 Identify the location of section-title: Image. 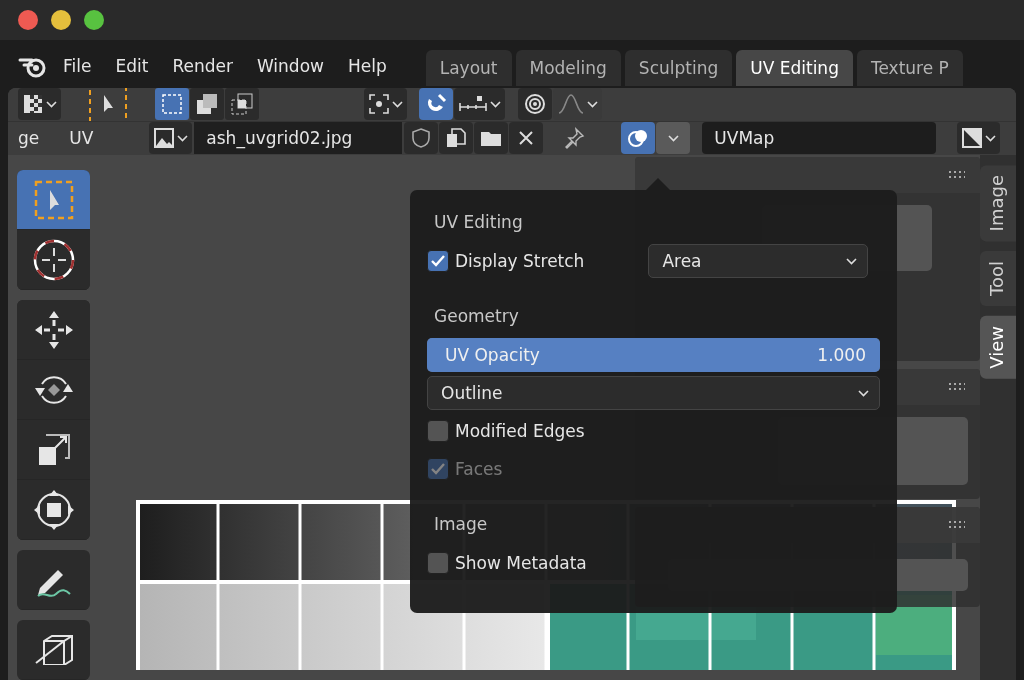
(461, 524).